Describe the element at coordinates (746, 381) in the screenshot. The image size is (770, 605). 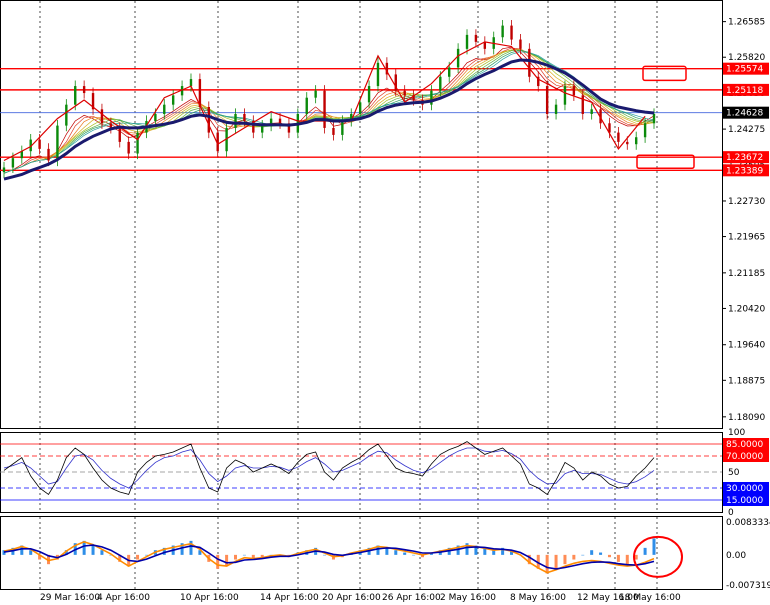
I see `y-tick-label: 1.18875` at that location.